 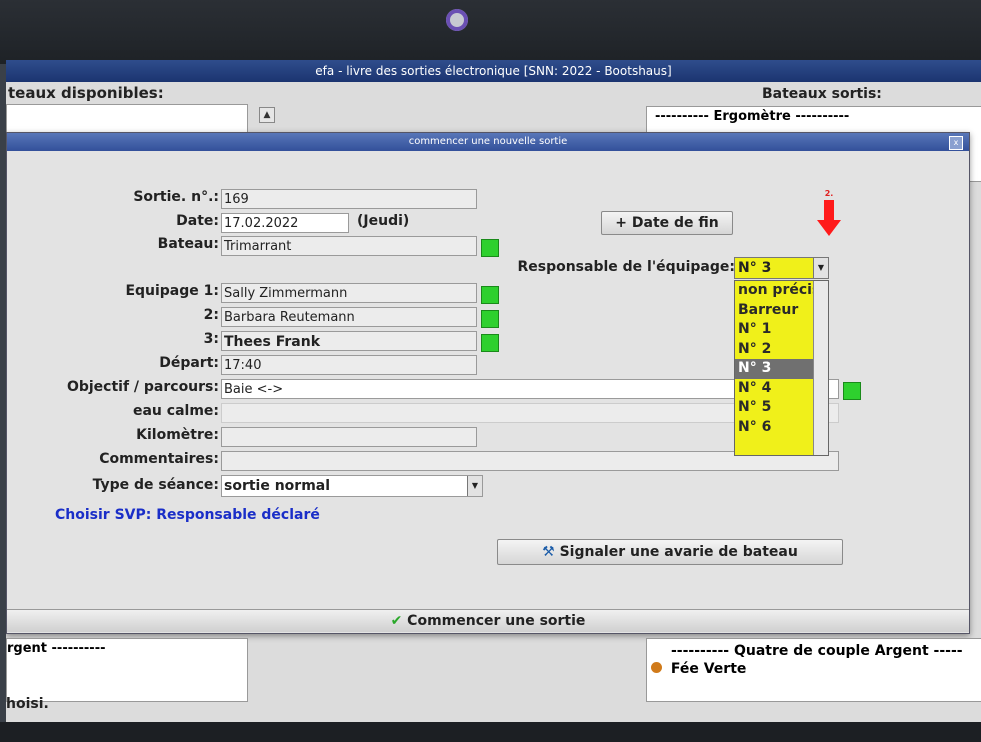 What do you see at coordinates (349, 199) in the screenshot?
I see `sortie-field: 169` at bounding box center [349, 199].